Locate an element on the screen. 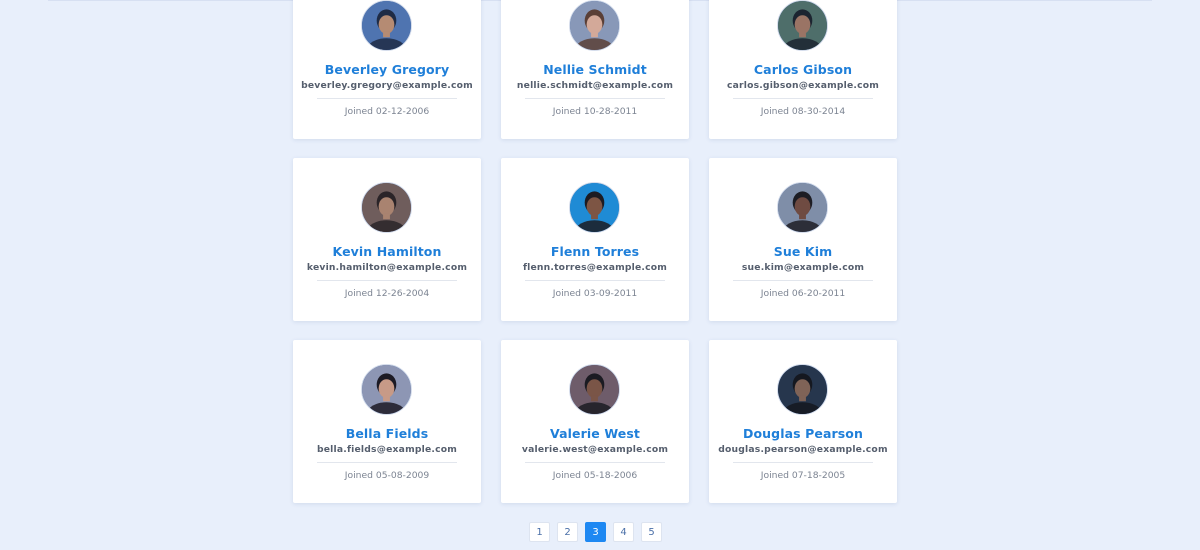  page-button-1: 1 is located at coordinates (539, 532).